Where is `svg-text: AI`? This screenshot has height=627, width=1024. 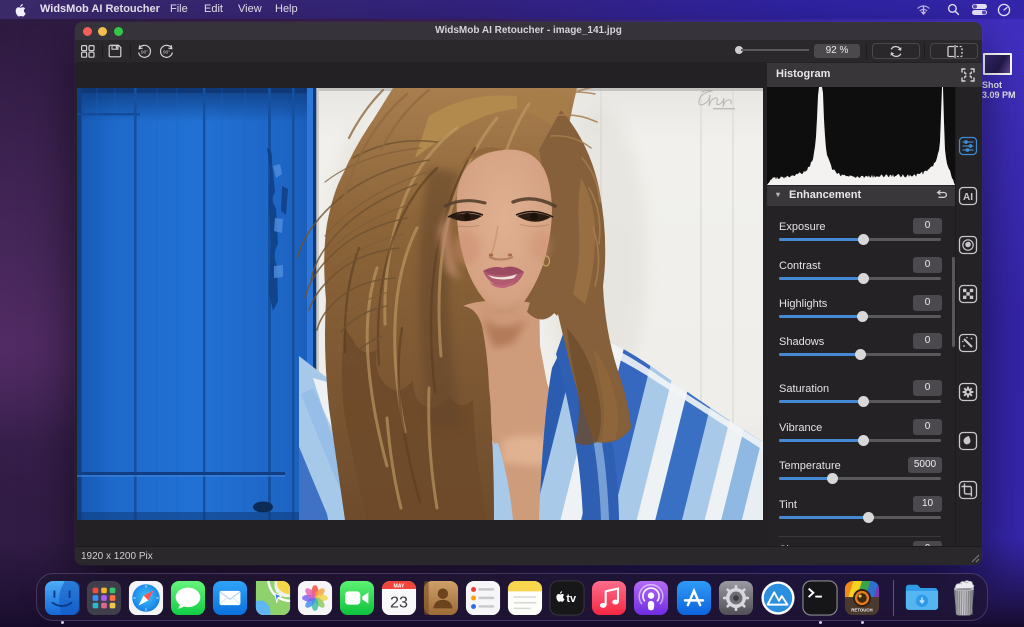
svg-text: AI is located at coordinates (968, 197).